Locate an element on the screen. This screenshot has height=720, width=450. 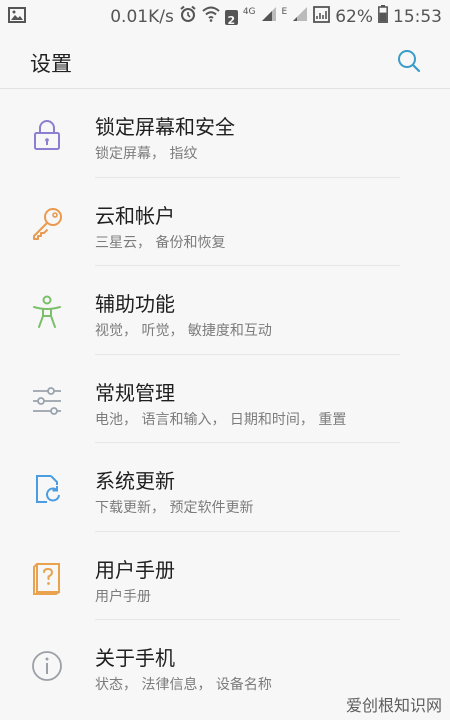
setting-title: 系统更新 is located at coordinates (135, 481).